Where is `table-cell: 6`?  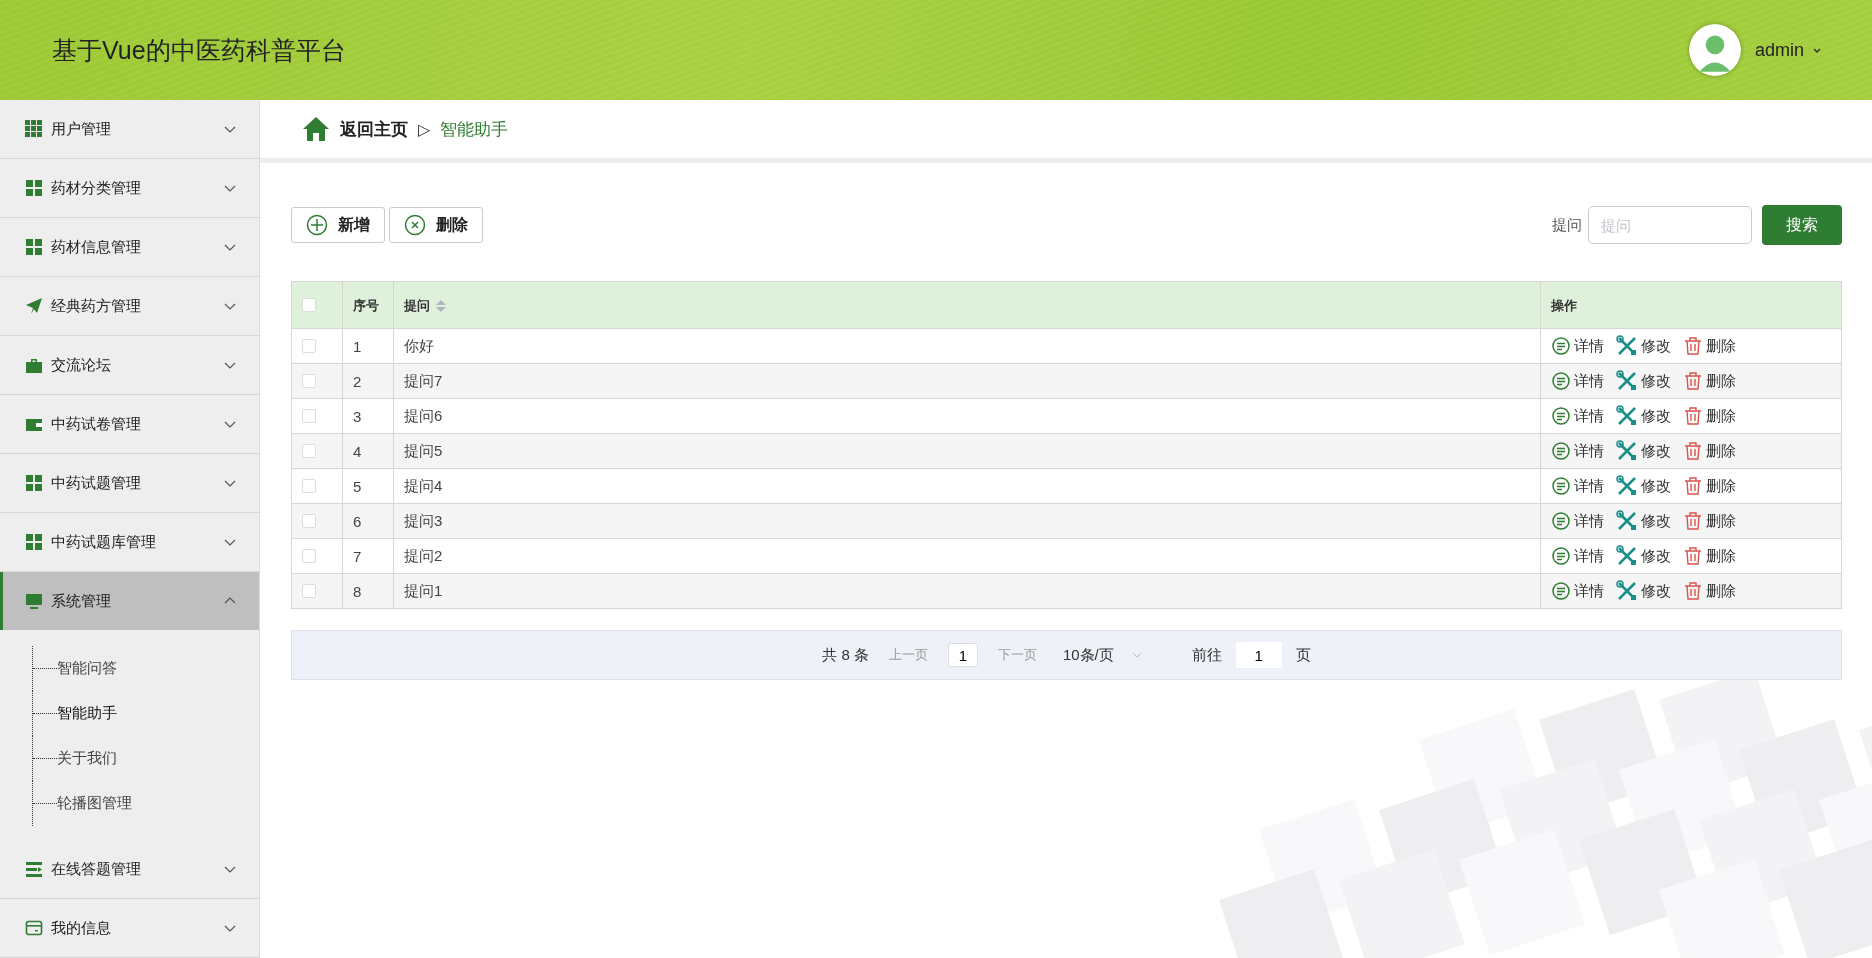
table-cell: 6 is located at coordinates (357, 521).